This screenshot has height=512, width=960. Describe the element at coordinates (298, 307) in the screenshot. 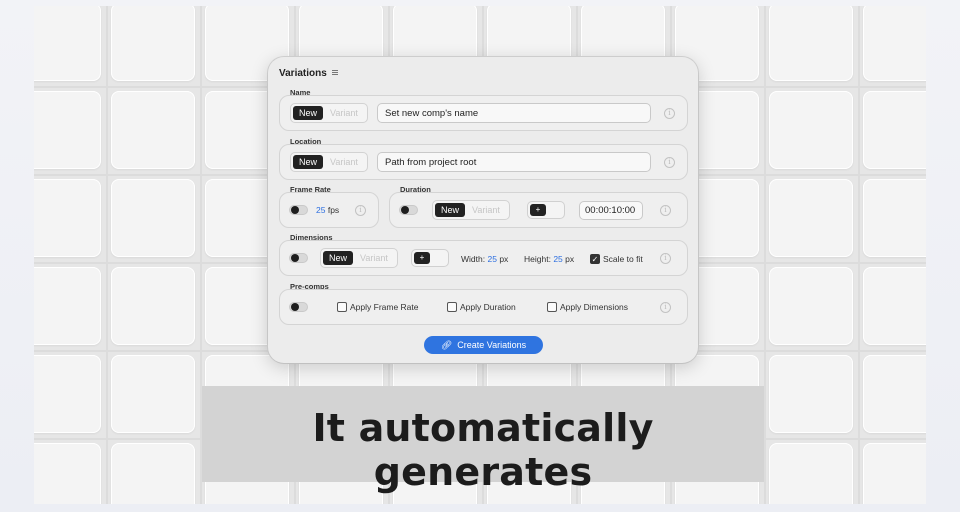

I see `precomps-toggle` at that location.